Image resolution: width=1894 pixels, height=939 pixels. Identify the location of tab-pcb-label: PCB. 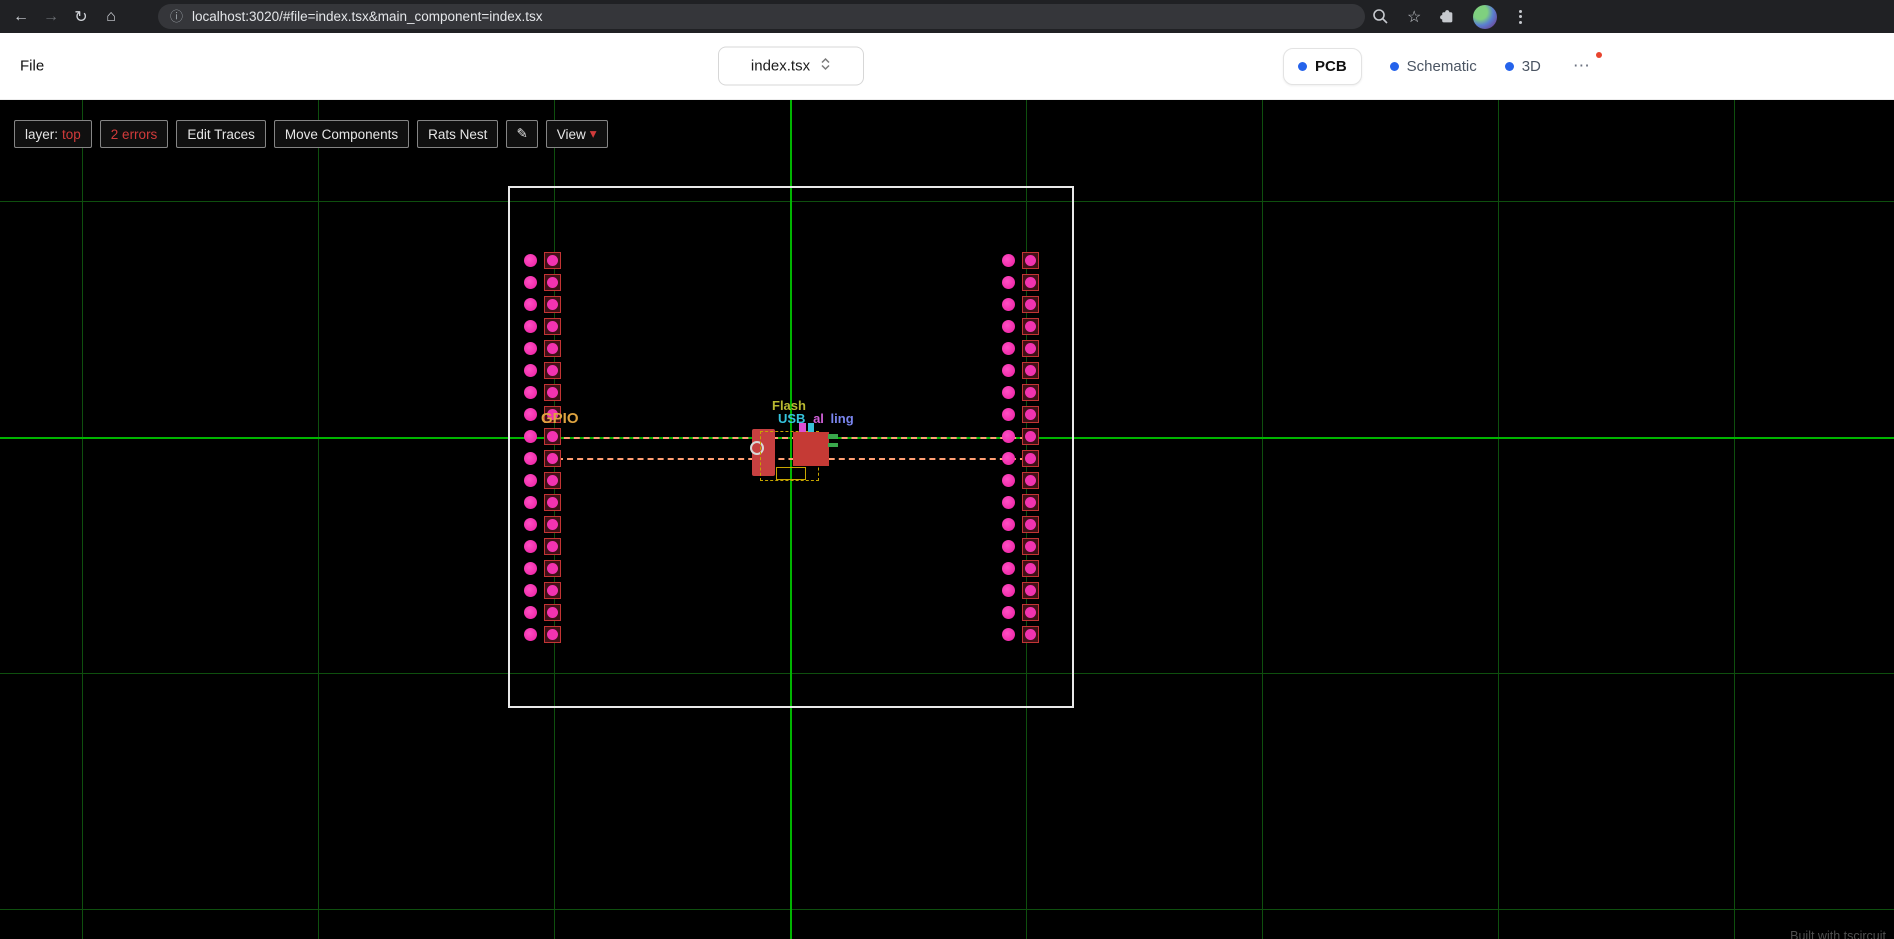
(1331, 66).